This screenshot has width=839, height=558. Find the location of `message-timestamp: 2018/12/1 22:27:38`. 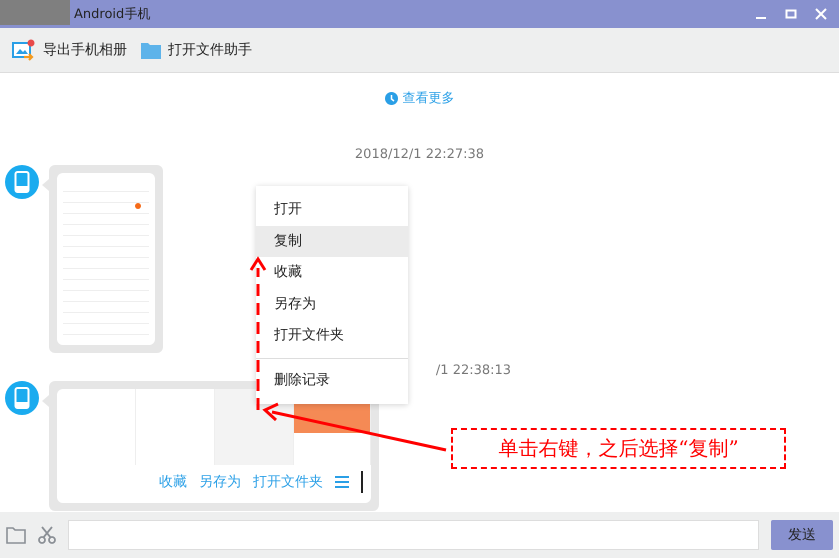

message-timestamp: 2018/12/1 22:27:38 is located at coordinates (419, 155).